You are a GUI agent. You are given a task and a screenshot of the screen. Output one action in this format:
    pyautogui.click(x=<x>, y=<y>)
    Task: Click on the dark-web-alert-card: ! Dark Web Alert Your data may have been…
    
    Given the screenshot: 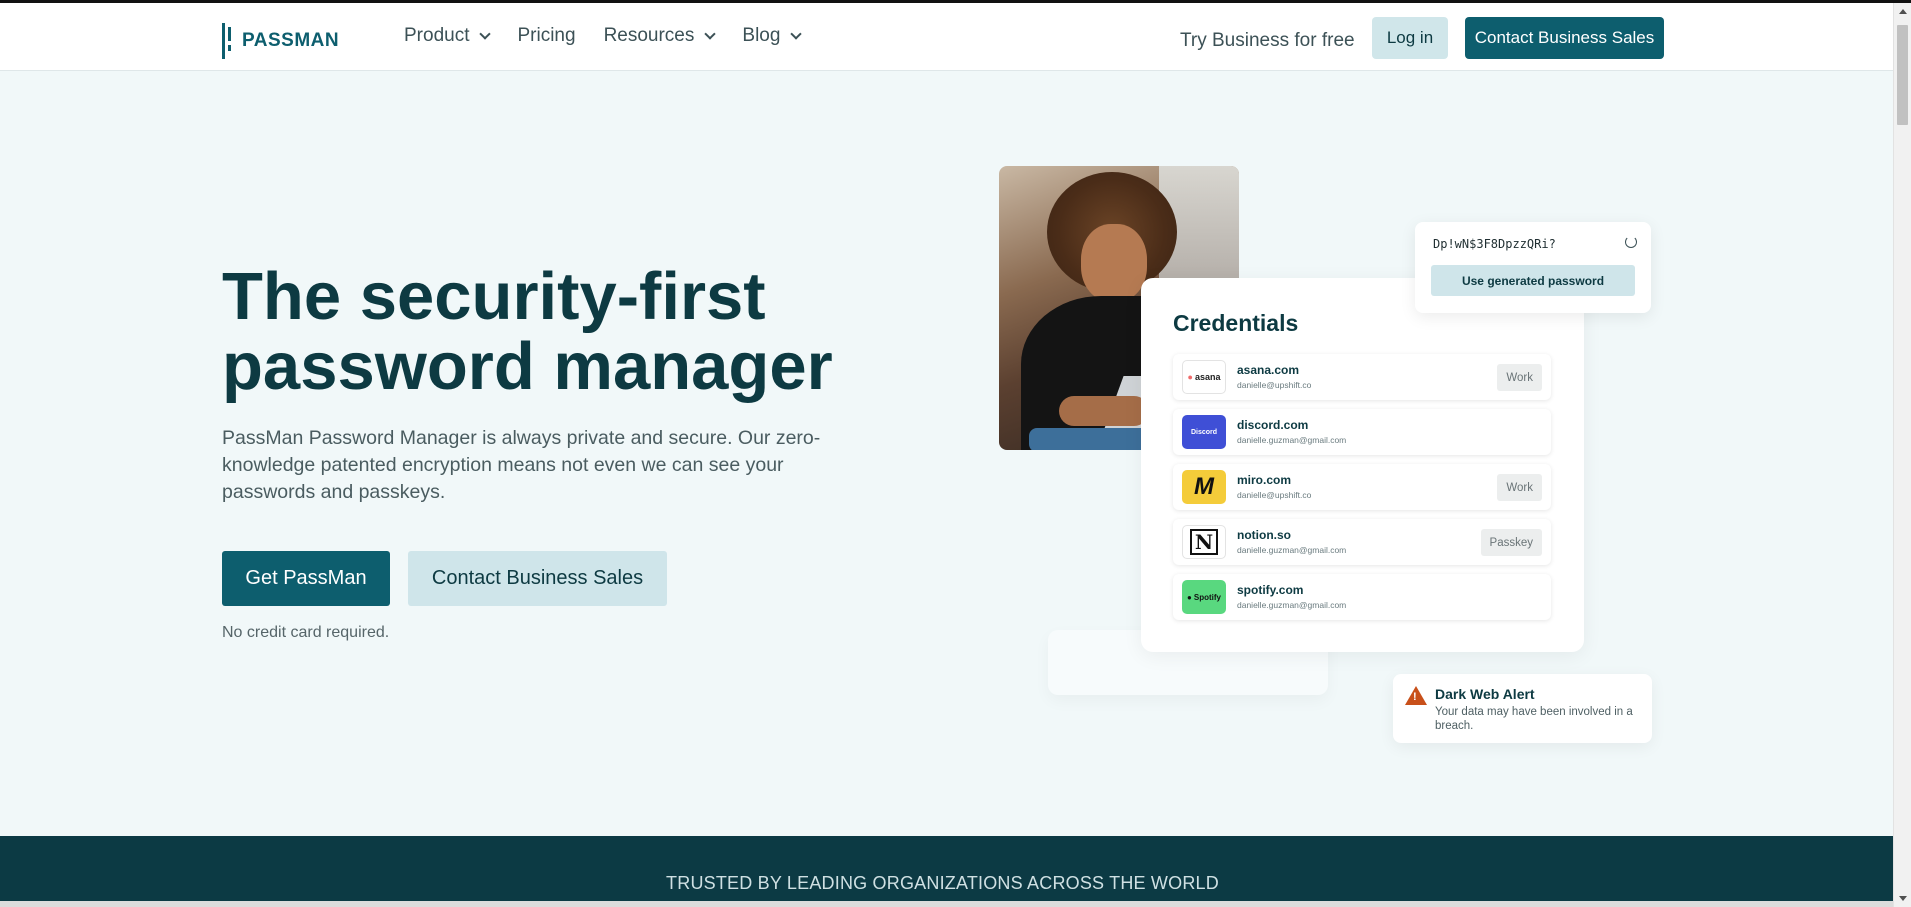 What is the action you would take?
    pyautogui.click(x=1522, y=708)
    